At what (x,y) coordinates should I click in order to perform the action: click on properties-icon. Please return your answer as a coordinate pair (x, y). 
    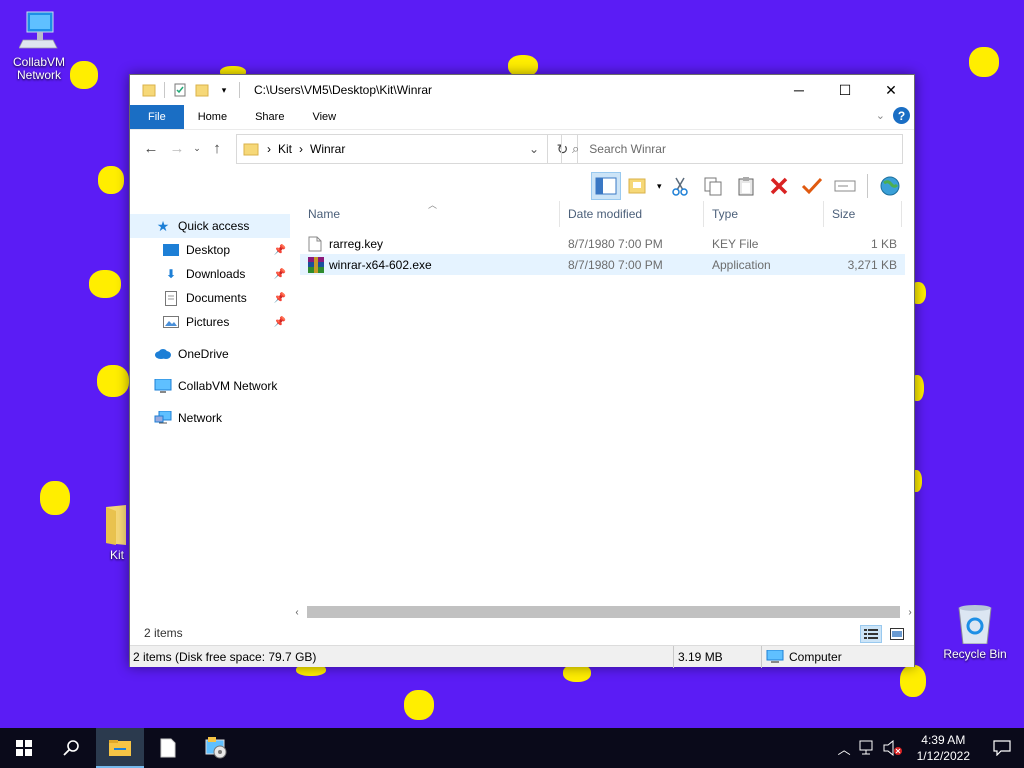
    Looking at the image, I should click on (180, 90).